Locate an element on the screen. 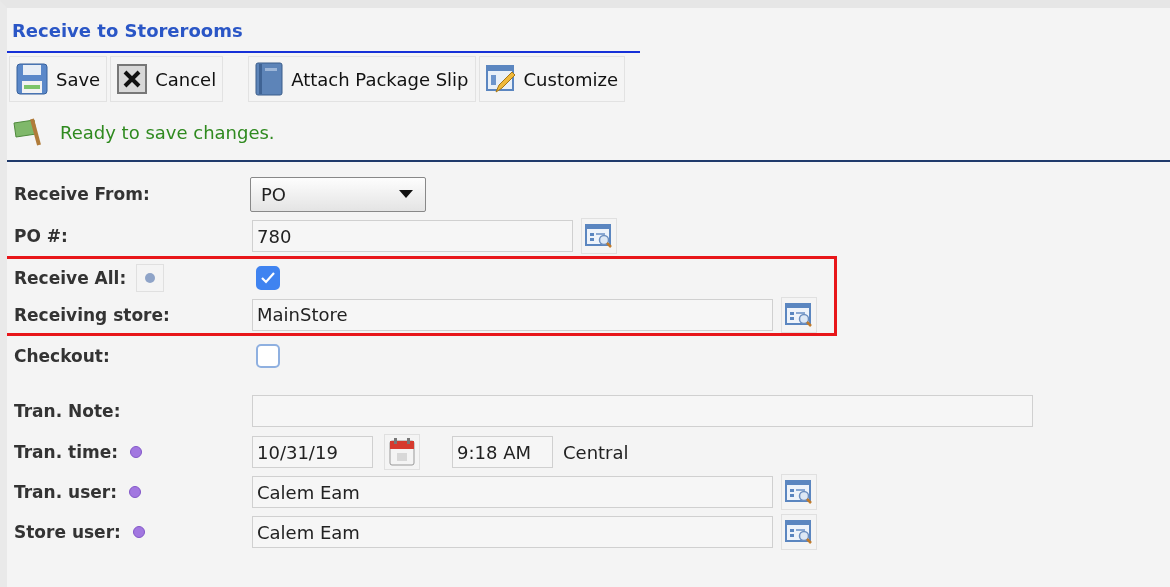  caret-icon is located at coordinates (406, 194).